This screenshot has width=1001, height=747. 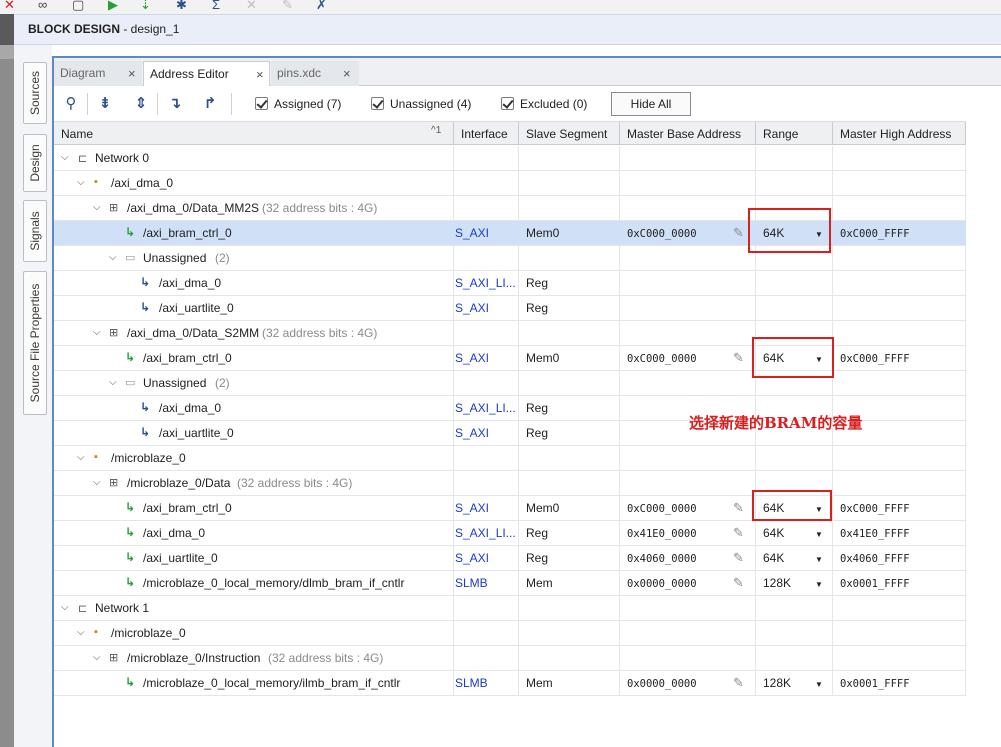 What do you see at coordinates (87, 104) in the screenshot?
I see `toolbar-separator` at bounding box center [87, 104].